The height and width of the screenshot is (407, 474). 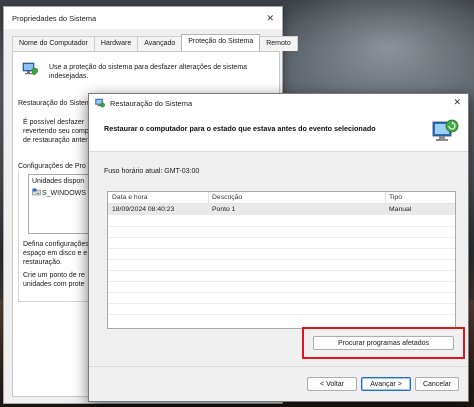 I want to click on restore-desc-line-1: É possível desfazer, so click(x=54, y=122).